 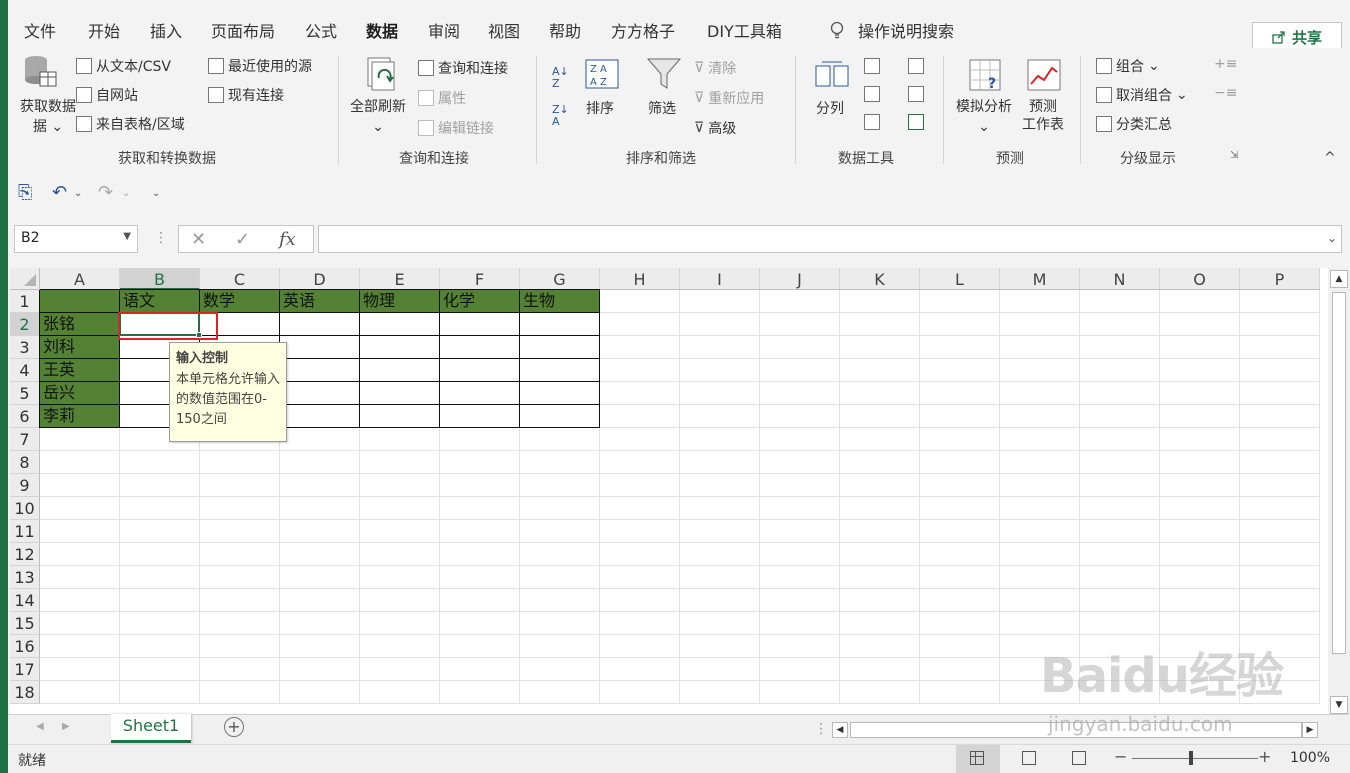 I want to click on scroll-up-icon: ▲, so click(x=1339, y=279).